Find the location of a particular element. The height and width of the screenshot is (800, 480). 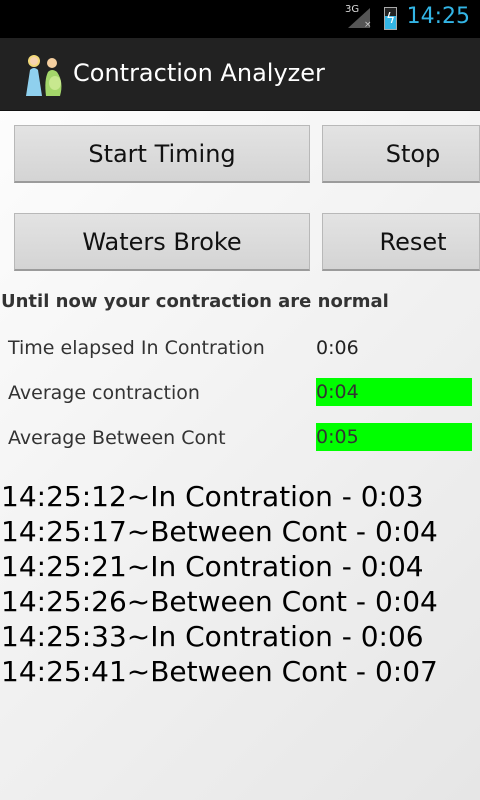

status-bar: 3G × ϟ 14:25 is located at coordinates (240, 19).